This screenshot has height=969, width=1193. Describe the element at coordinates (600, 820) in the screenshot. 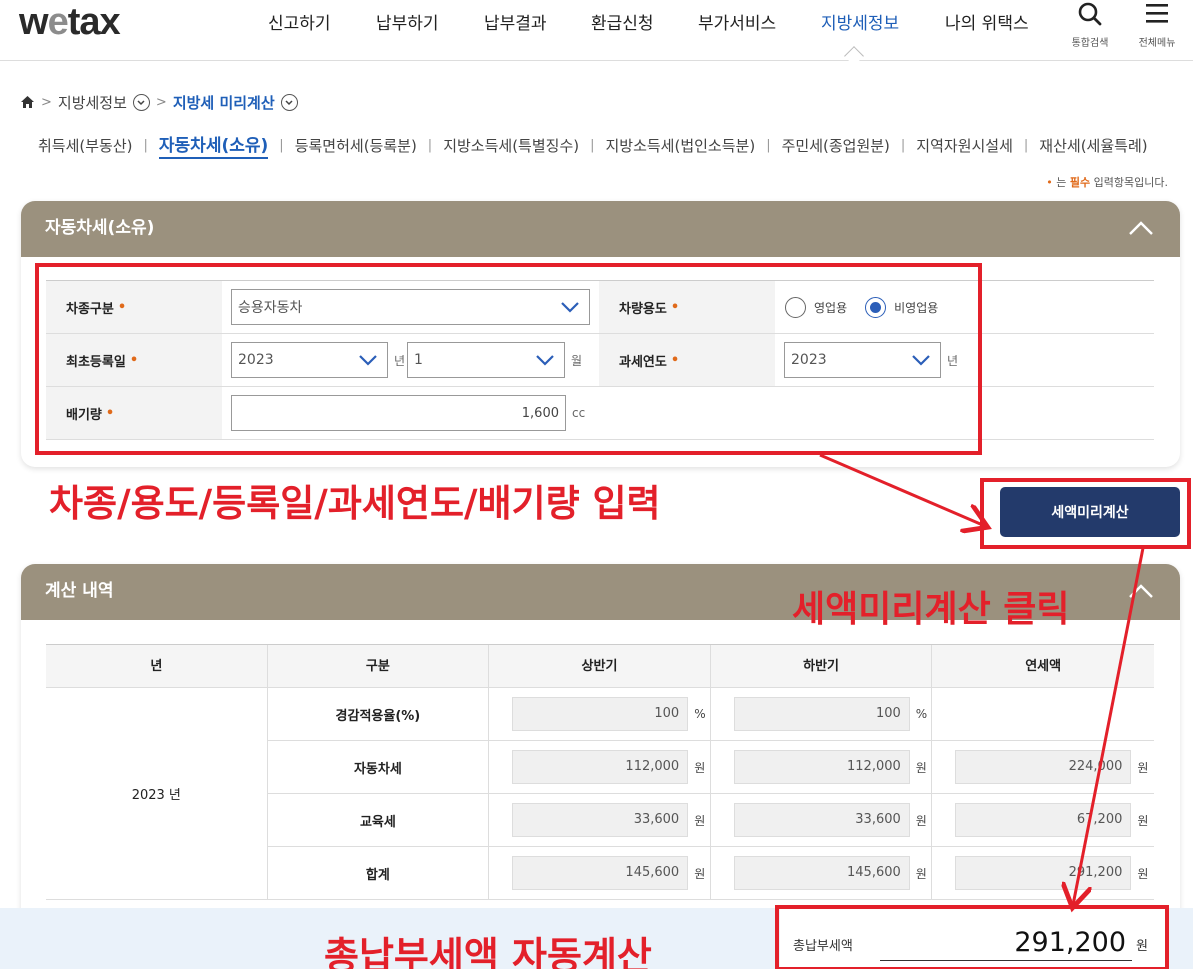

I see `education-tax-first-half: 33,600` at that location.